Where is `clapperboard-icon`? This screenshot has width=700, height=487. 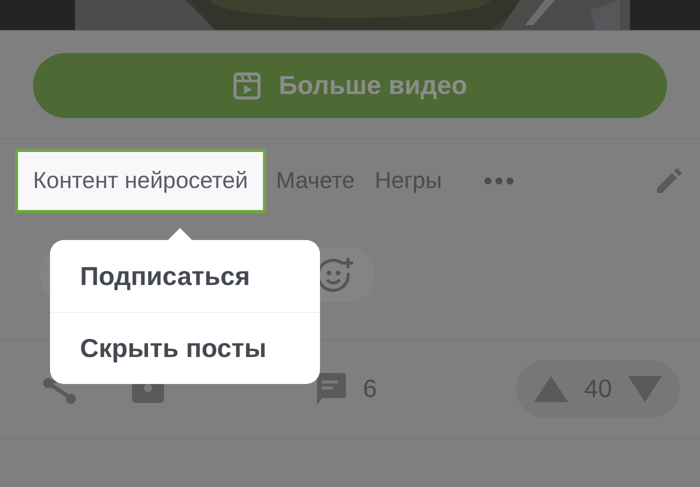 clapperboard-icon is located at coordinates (246, 86).